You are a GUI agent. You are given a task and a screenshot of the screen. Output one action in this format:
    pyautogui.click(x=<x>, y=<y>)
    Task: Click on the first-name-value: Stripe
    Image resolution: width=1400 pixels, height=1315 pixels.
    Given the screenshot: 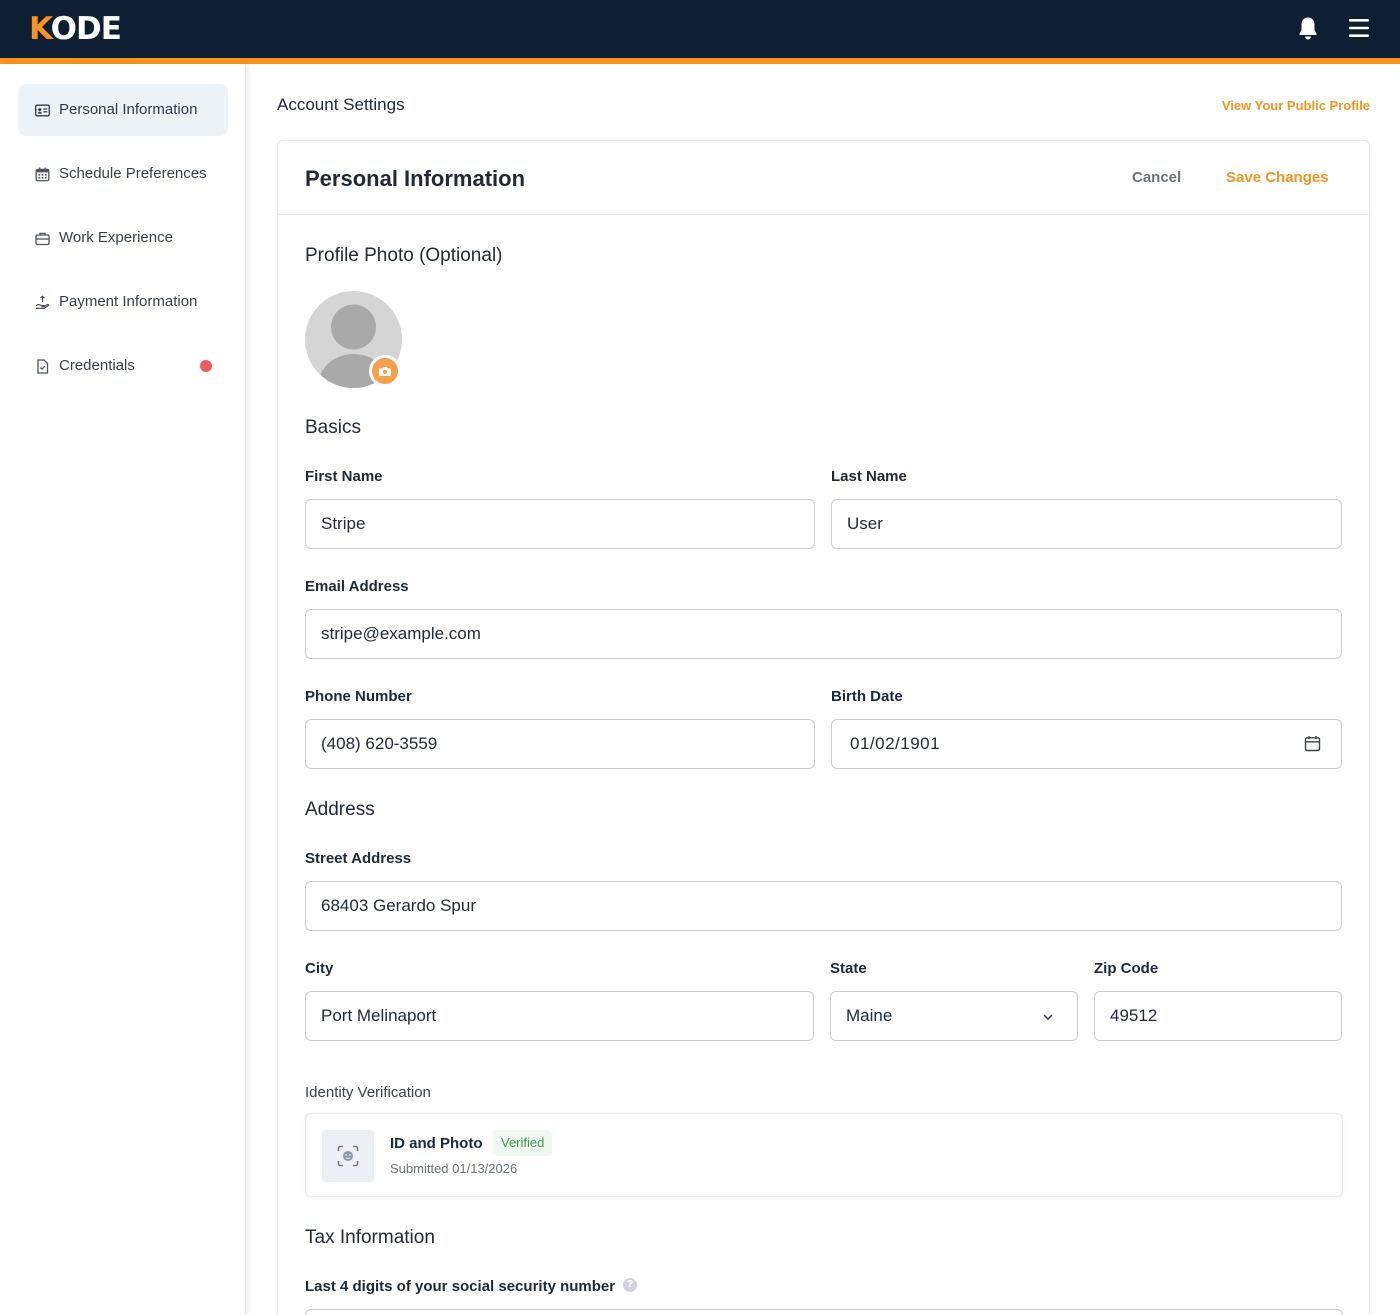 What is the action you would take?
    pyautogui.click(x=343, y=523)
    